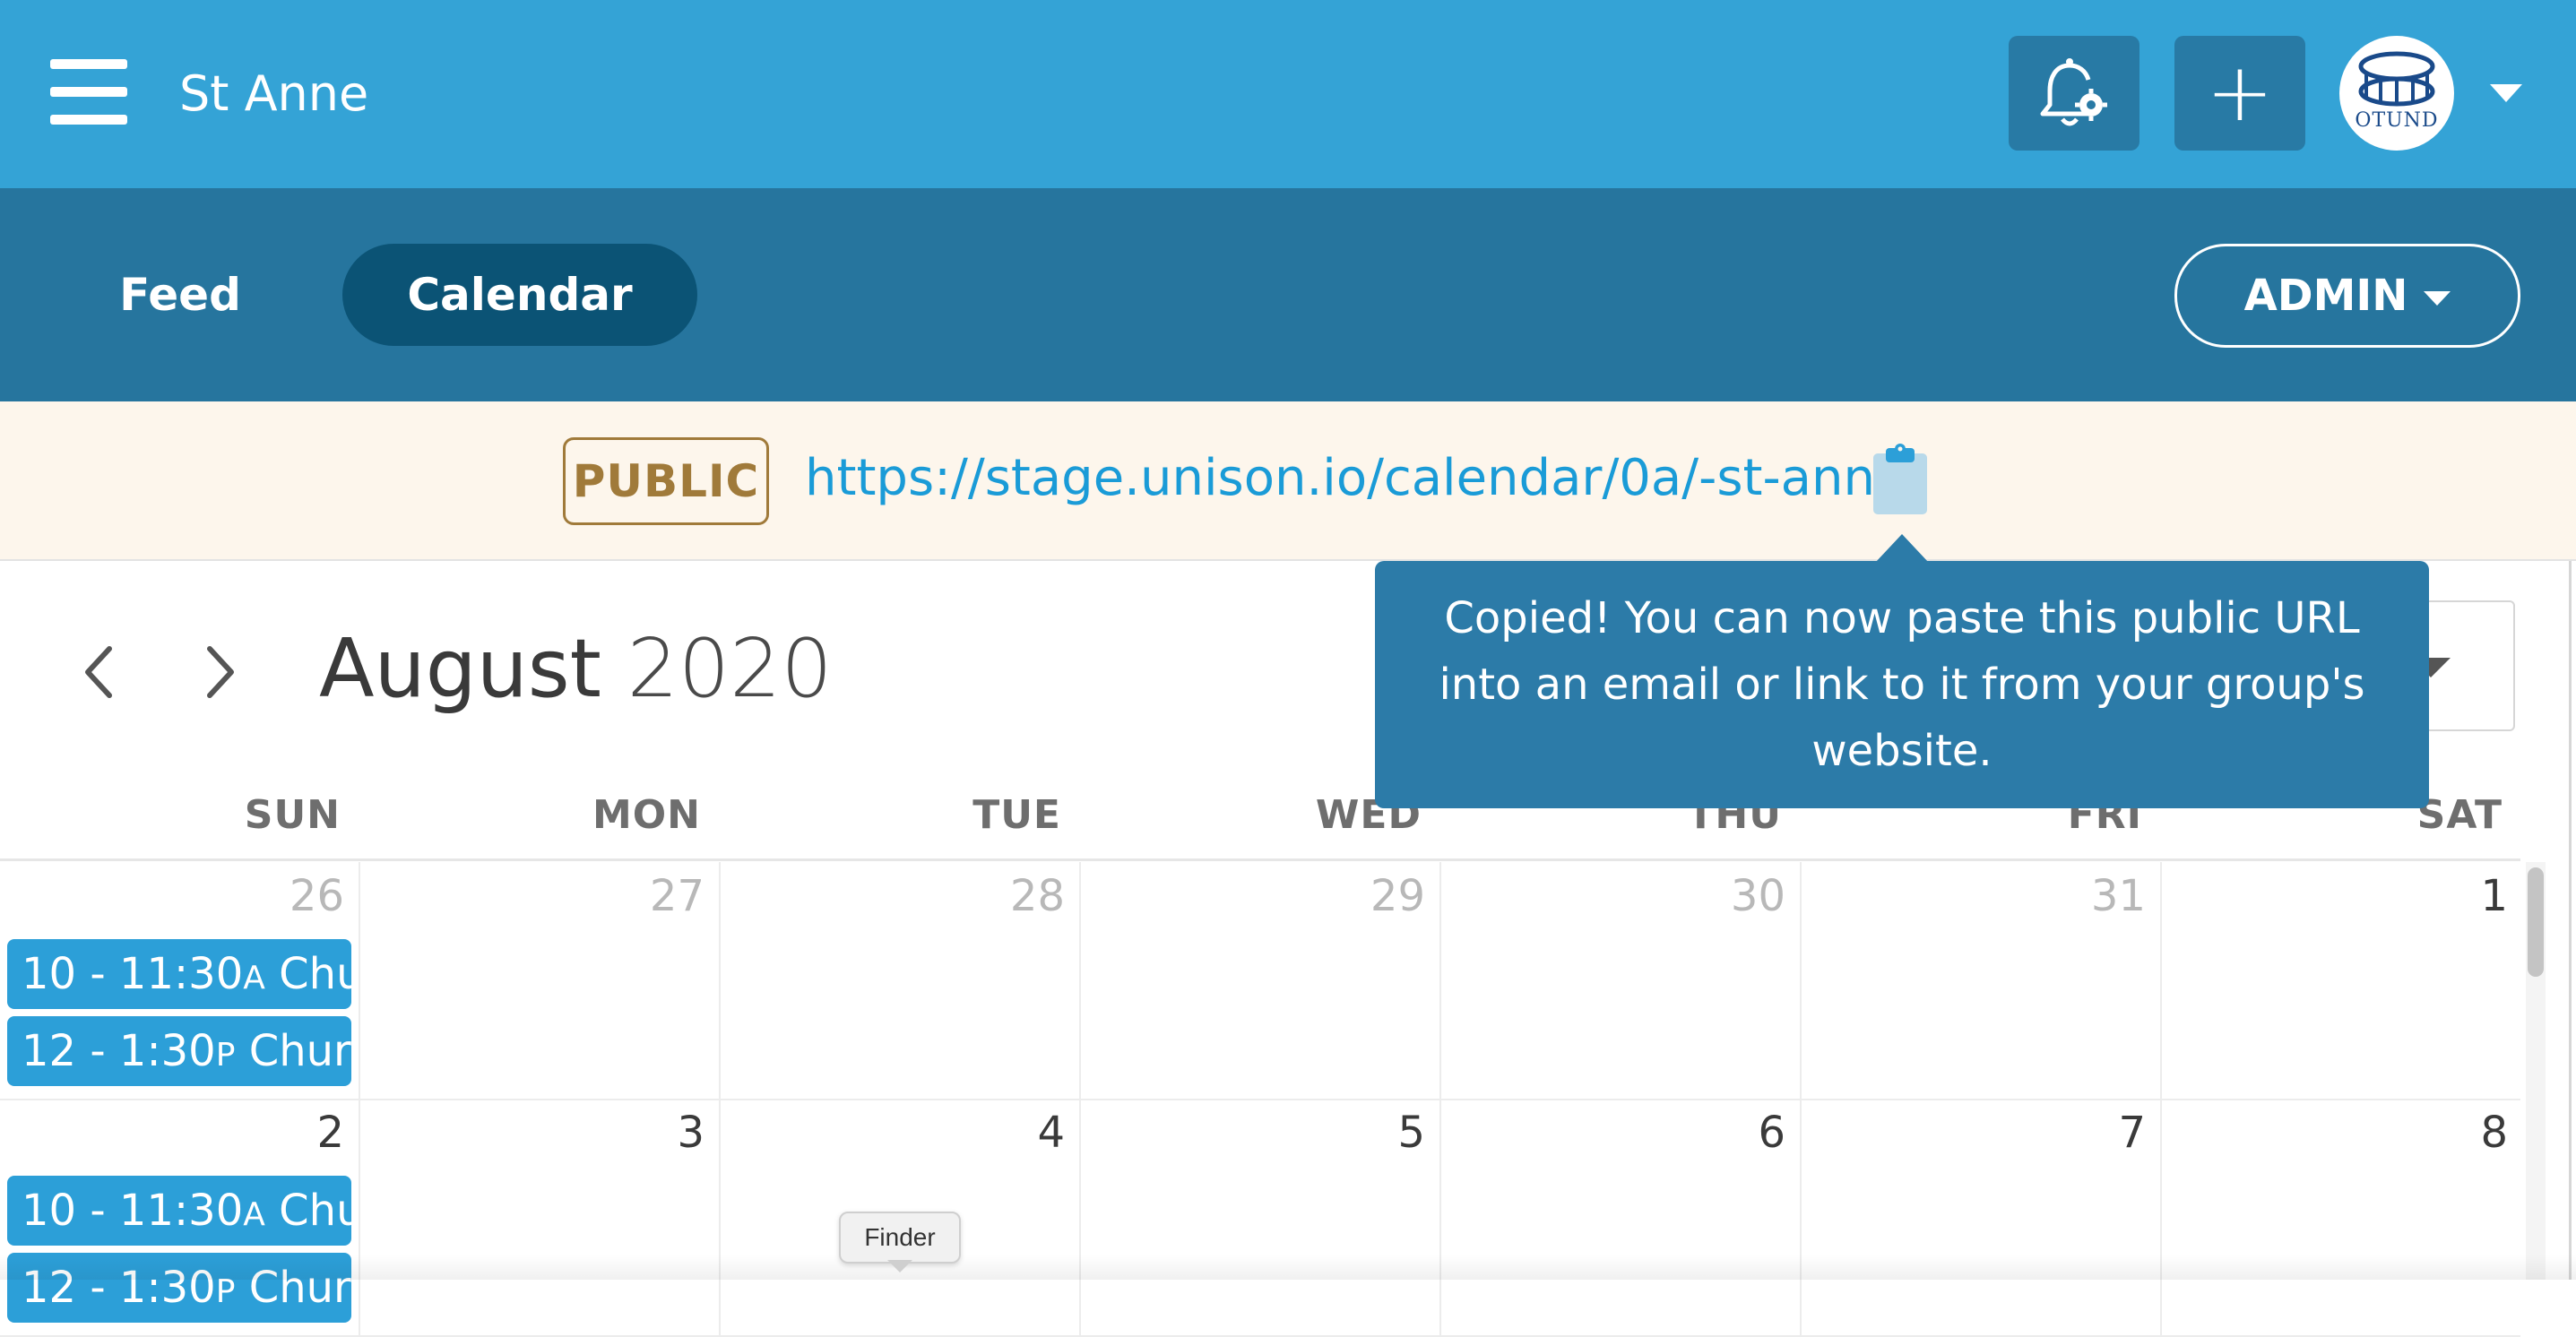 Image resolution: width=2576 pixels, height=1337 pixels. Describe the element at coordinates (274, 93) in the screenshot. I see `group-title: St Anne` at that location.